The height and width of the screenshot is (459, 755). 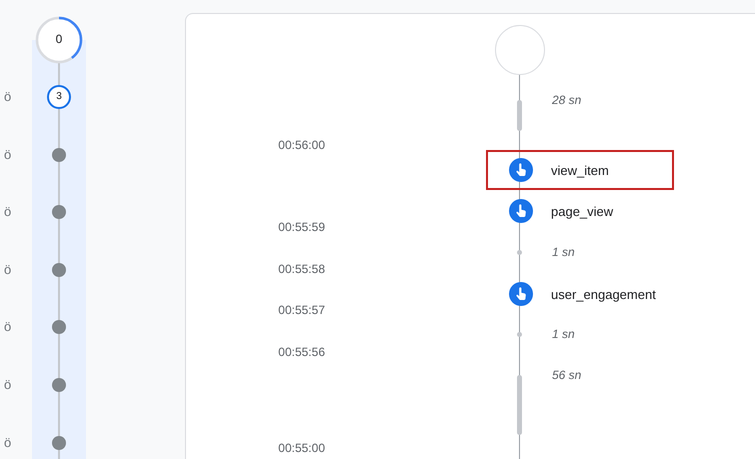 What do you see at coordinates (59, 40) in the screenshot?
I see `session-ring: 0` at bounding box center [59, 40].